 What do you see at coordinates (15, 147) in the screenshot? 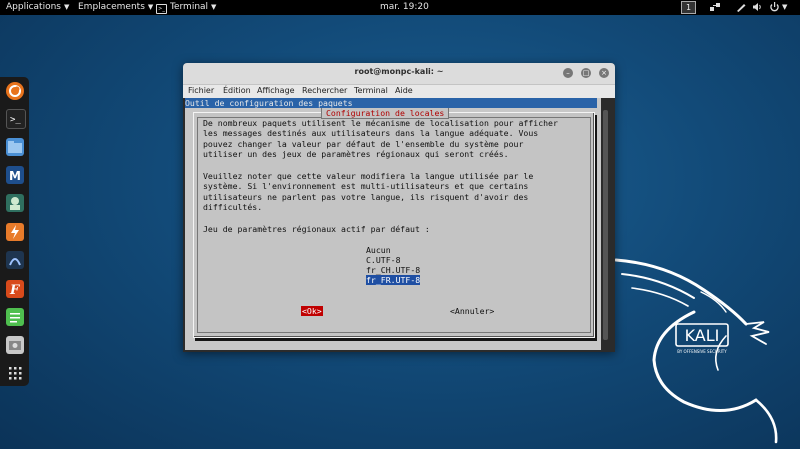
I see `files-icon` at bounding box center [15, 147].